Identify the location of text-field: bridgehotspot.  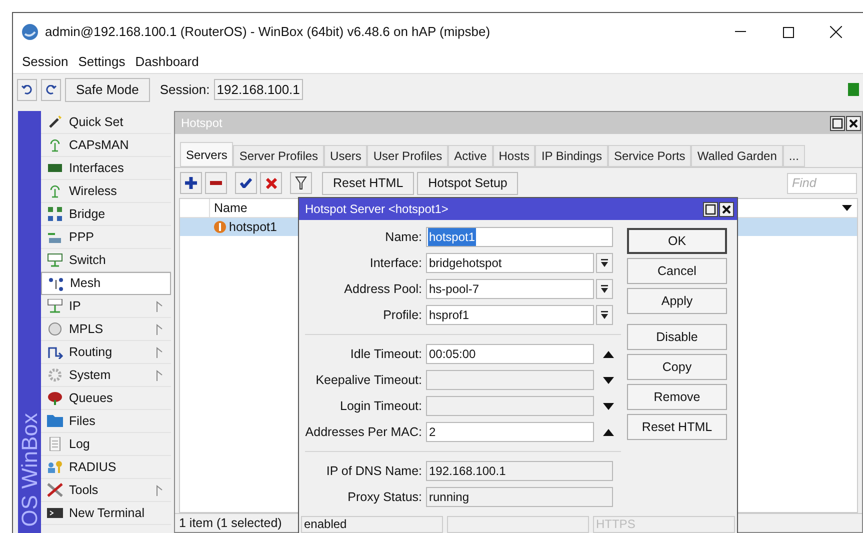
(510, 263).